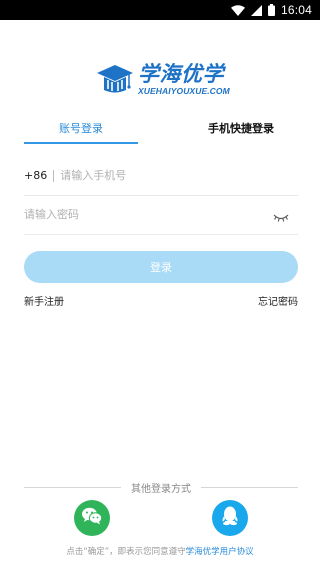 The height and width of the screenshot is (573, 320). I want to click on logo-name: 学海优学, so click(181, 74).